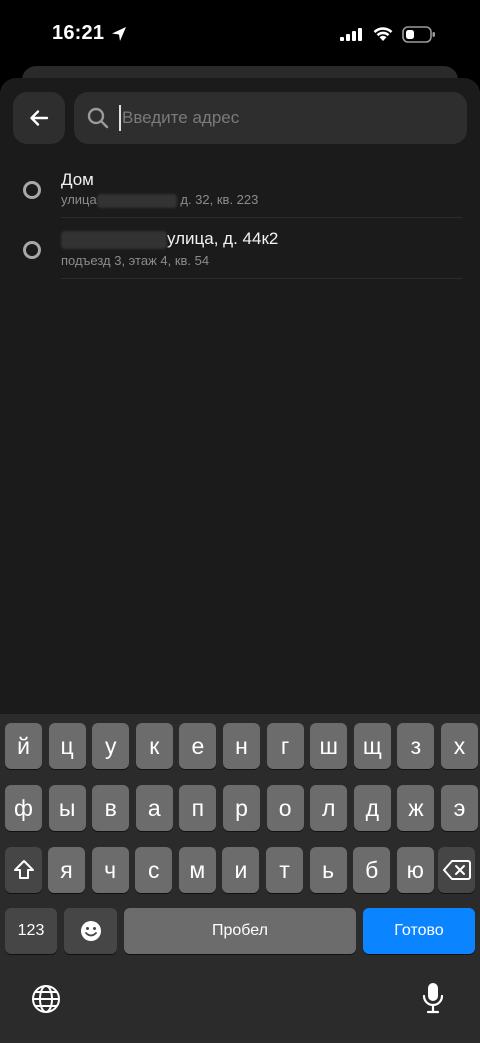  What do you see at coordinates (98, 118) in the screenshot?
I see `search-icon` at bounding box center [98, 118].